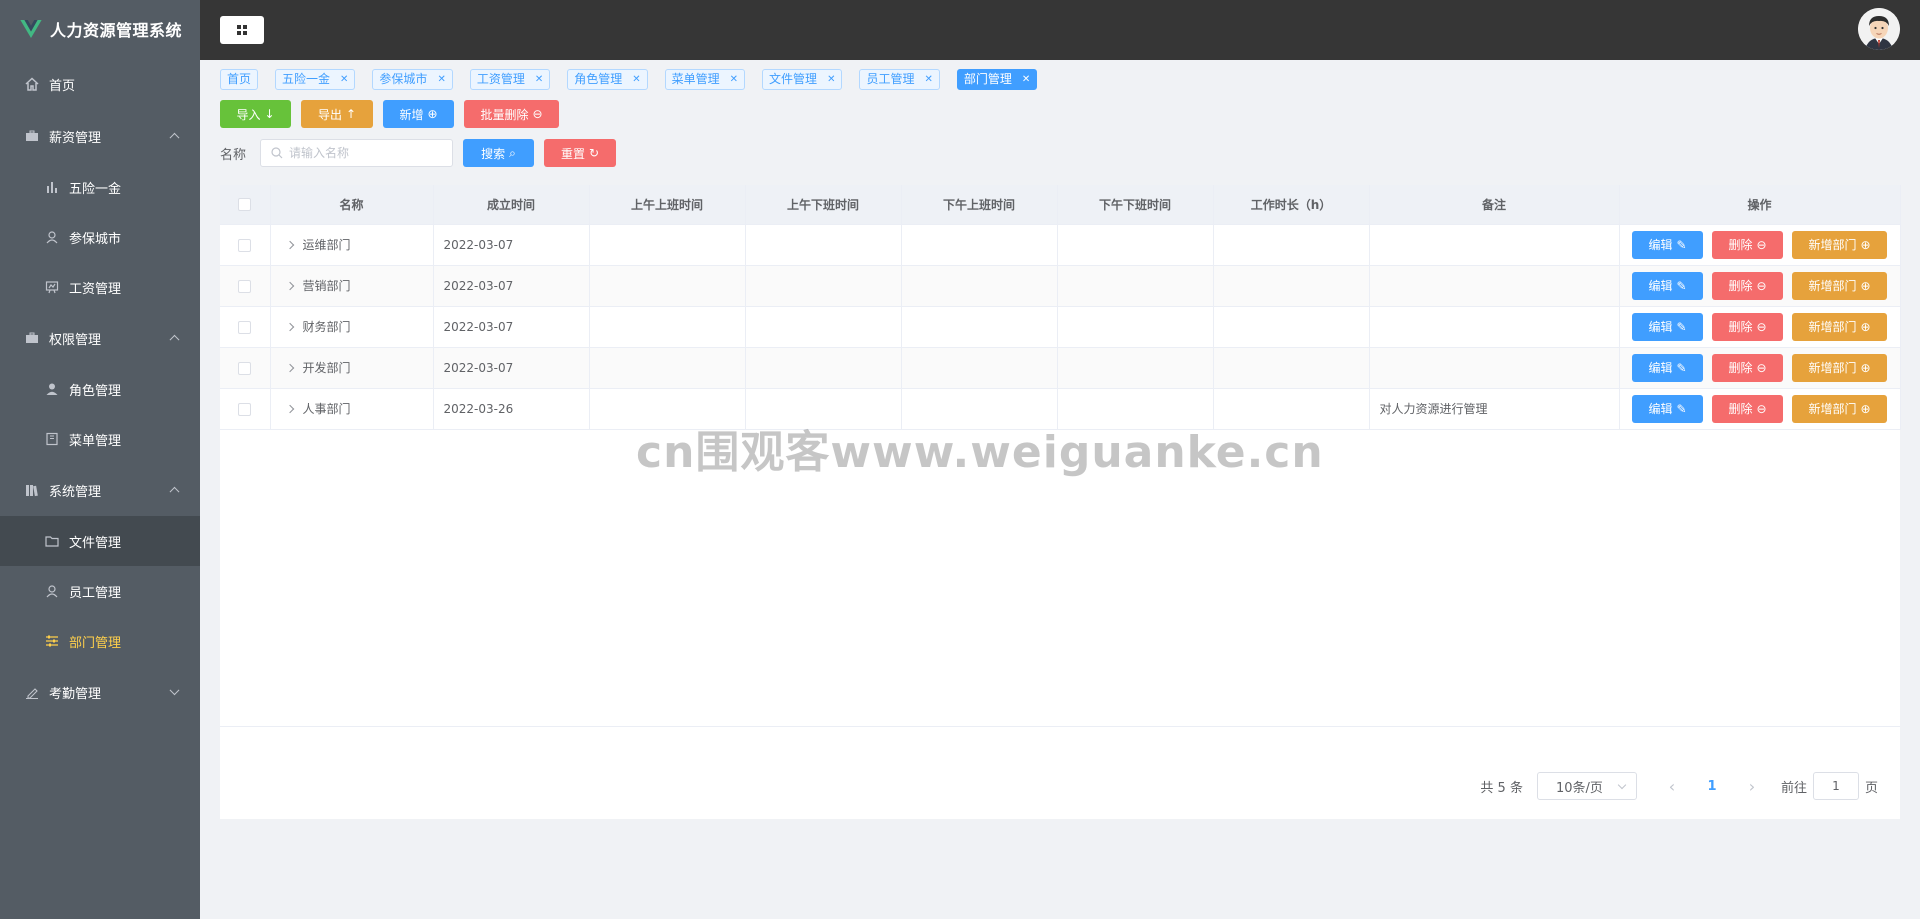 The width and height of the screenshot is (1920, 919). Describe the element at coordinates (100, 237) in the screenshot. I see `sidebar-item-insured-city: 参保城市` at that location.